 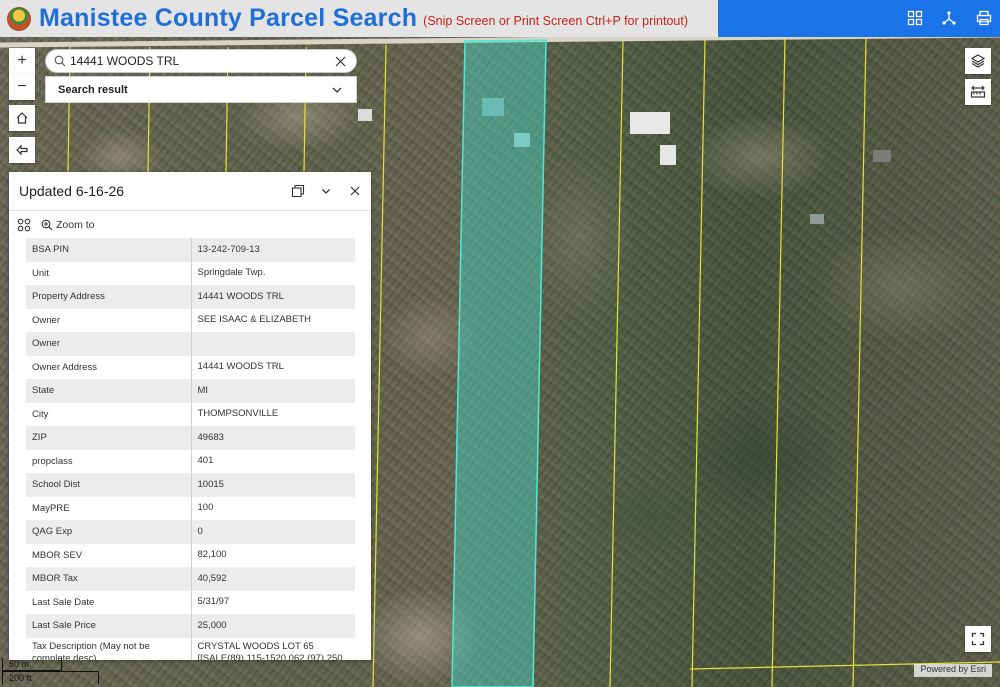 What do you see at coordinates (201, 89) in the screenshot?
I see `search-result-dropdown: Search result` at bounding box center [201, 89].